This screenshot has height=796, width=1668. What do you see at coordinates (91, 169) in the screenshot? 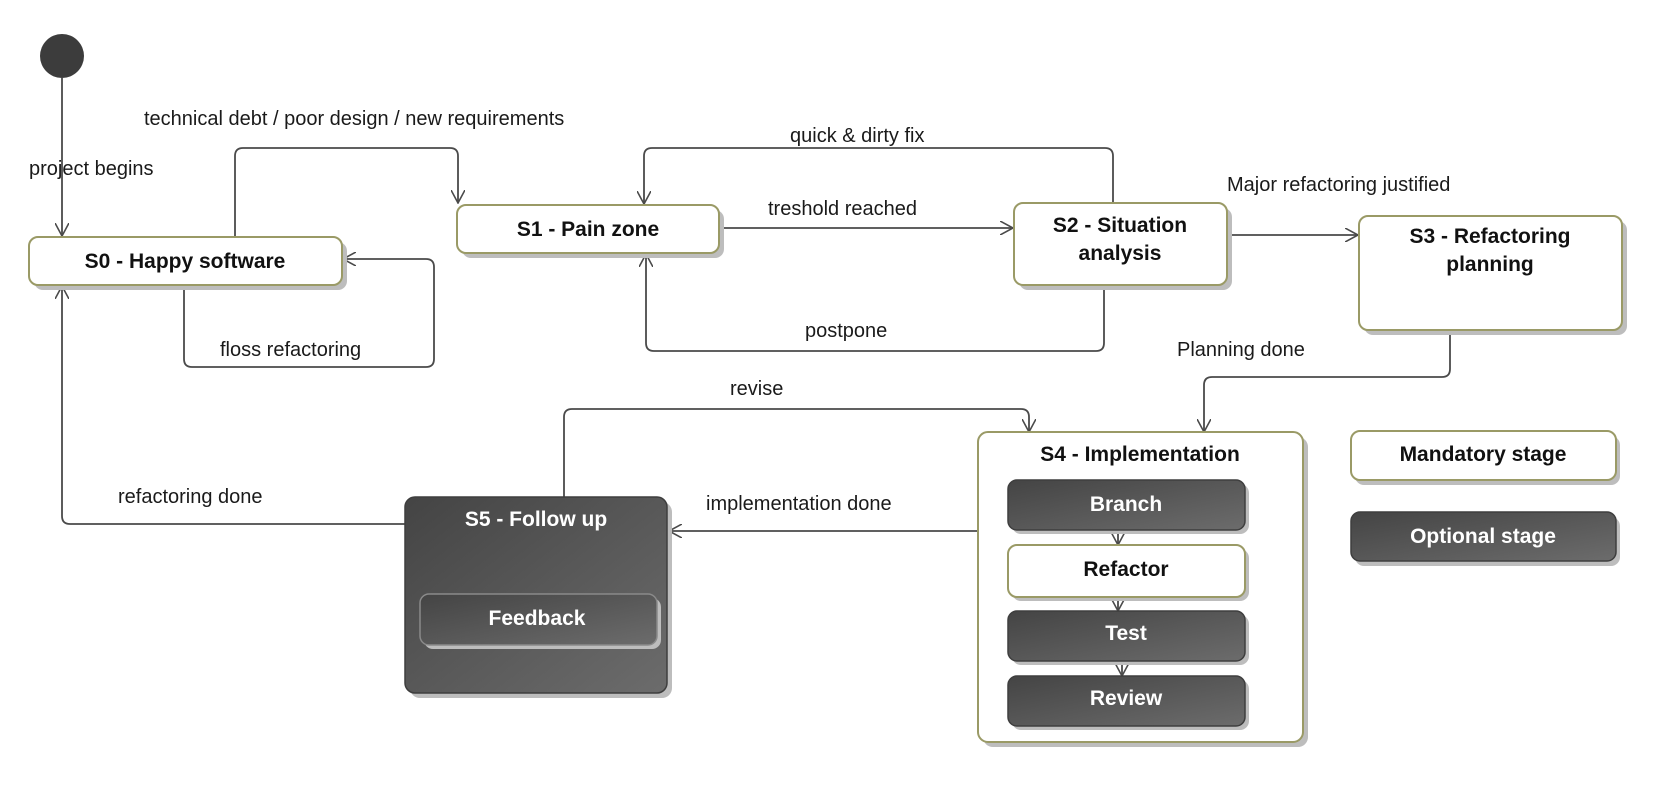
I see `label-project-begins: project begins` at bounding box center [91, 169].